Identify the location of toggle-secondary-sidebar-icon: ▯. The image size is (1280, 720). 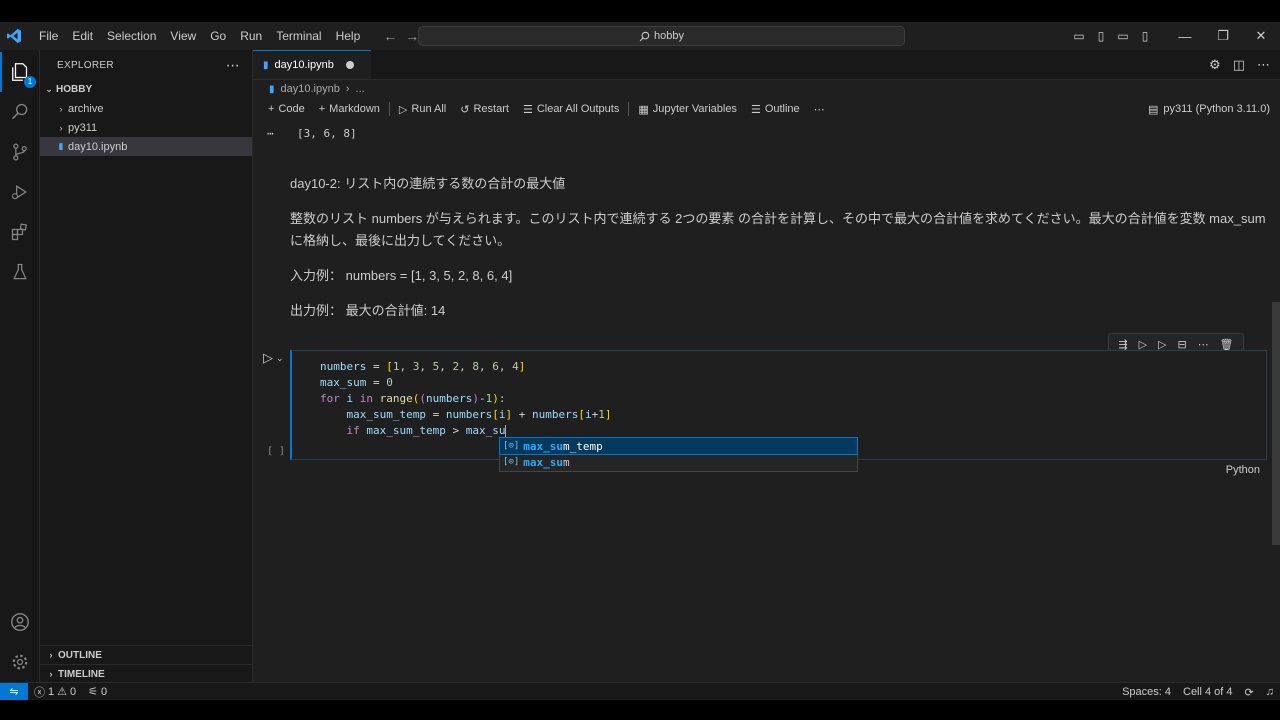
(1145, 36).